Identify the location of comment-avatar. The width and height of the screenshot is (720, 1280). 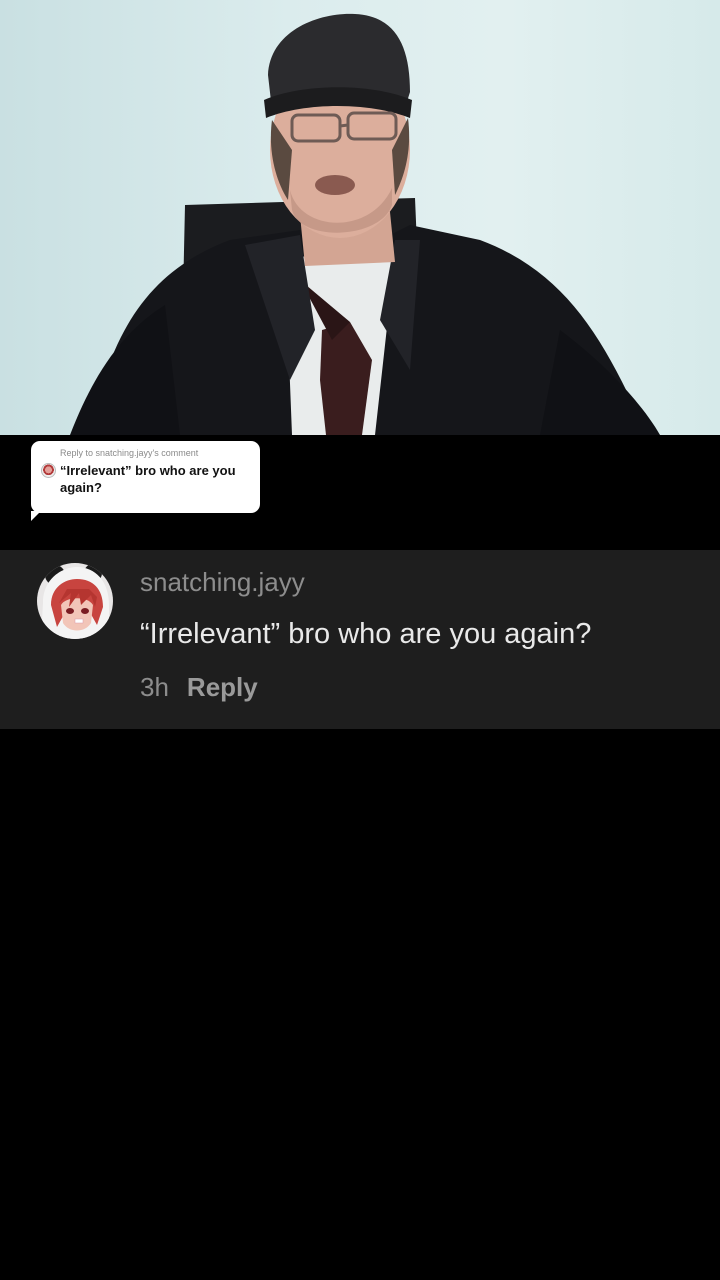
(75, 601).